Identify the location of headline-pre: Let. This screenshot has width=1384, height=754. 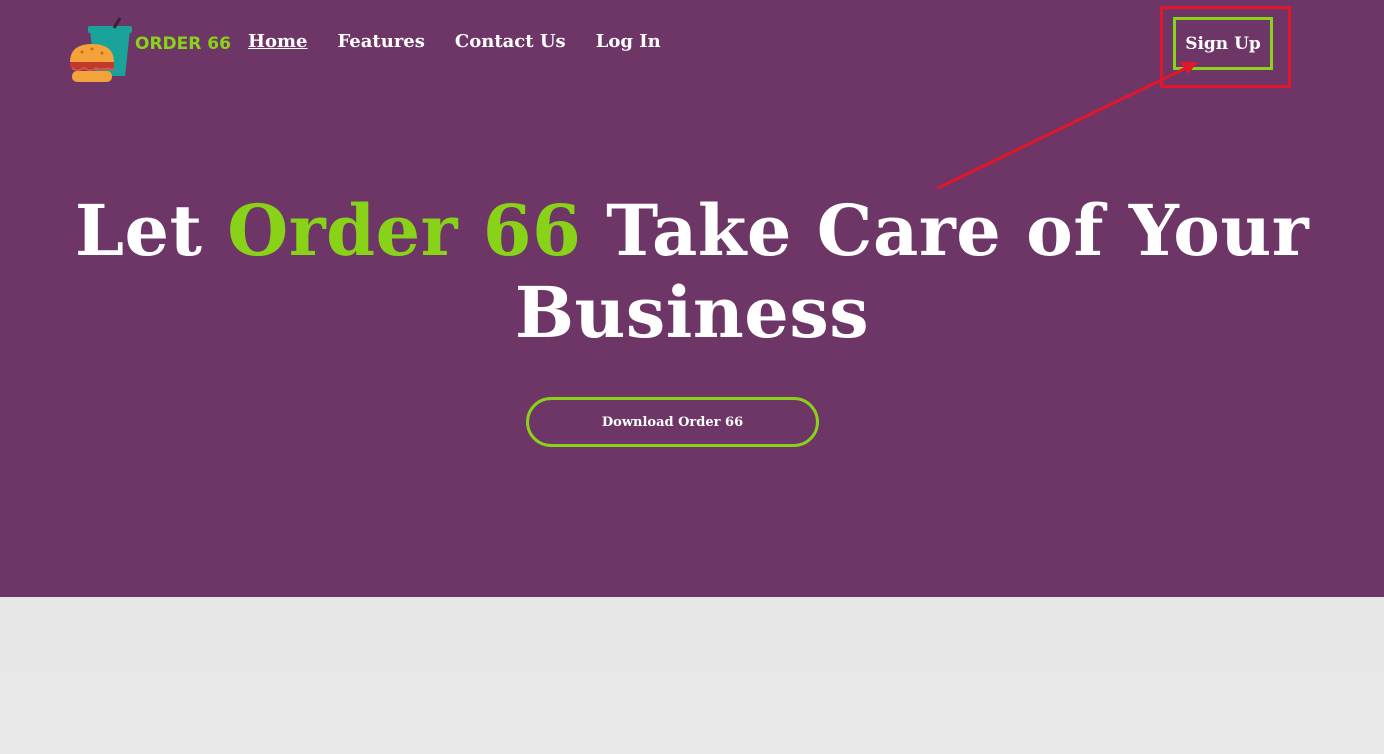
(151, 230).